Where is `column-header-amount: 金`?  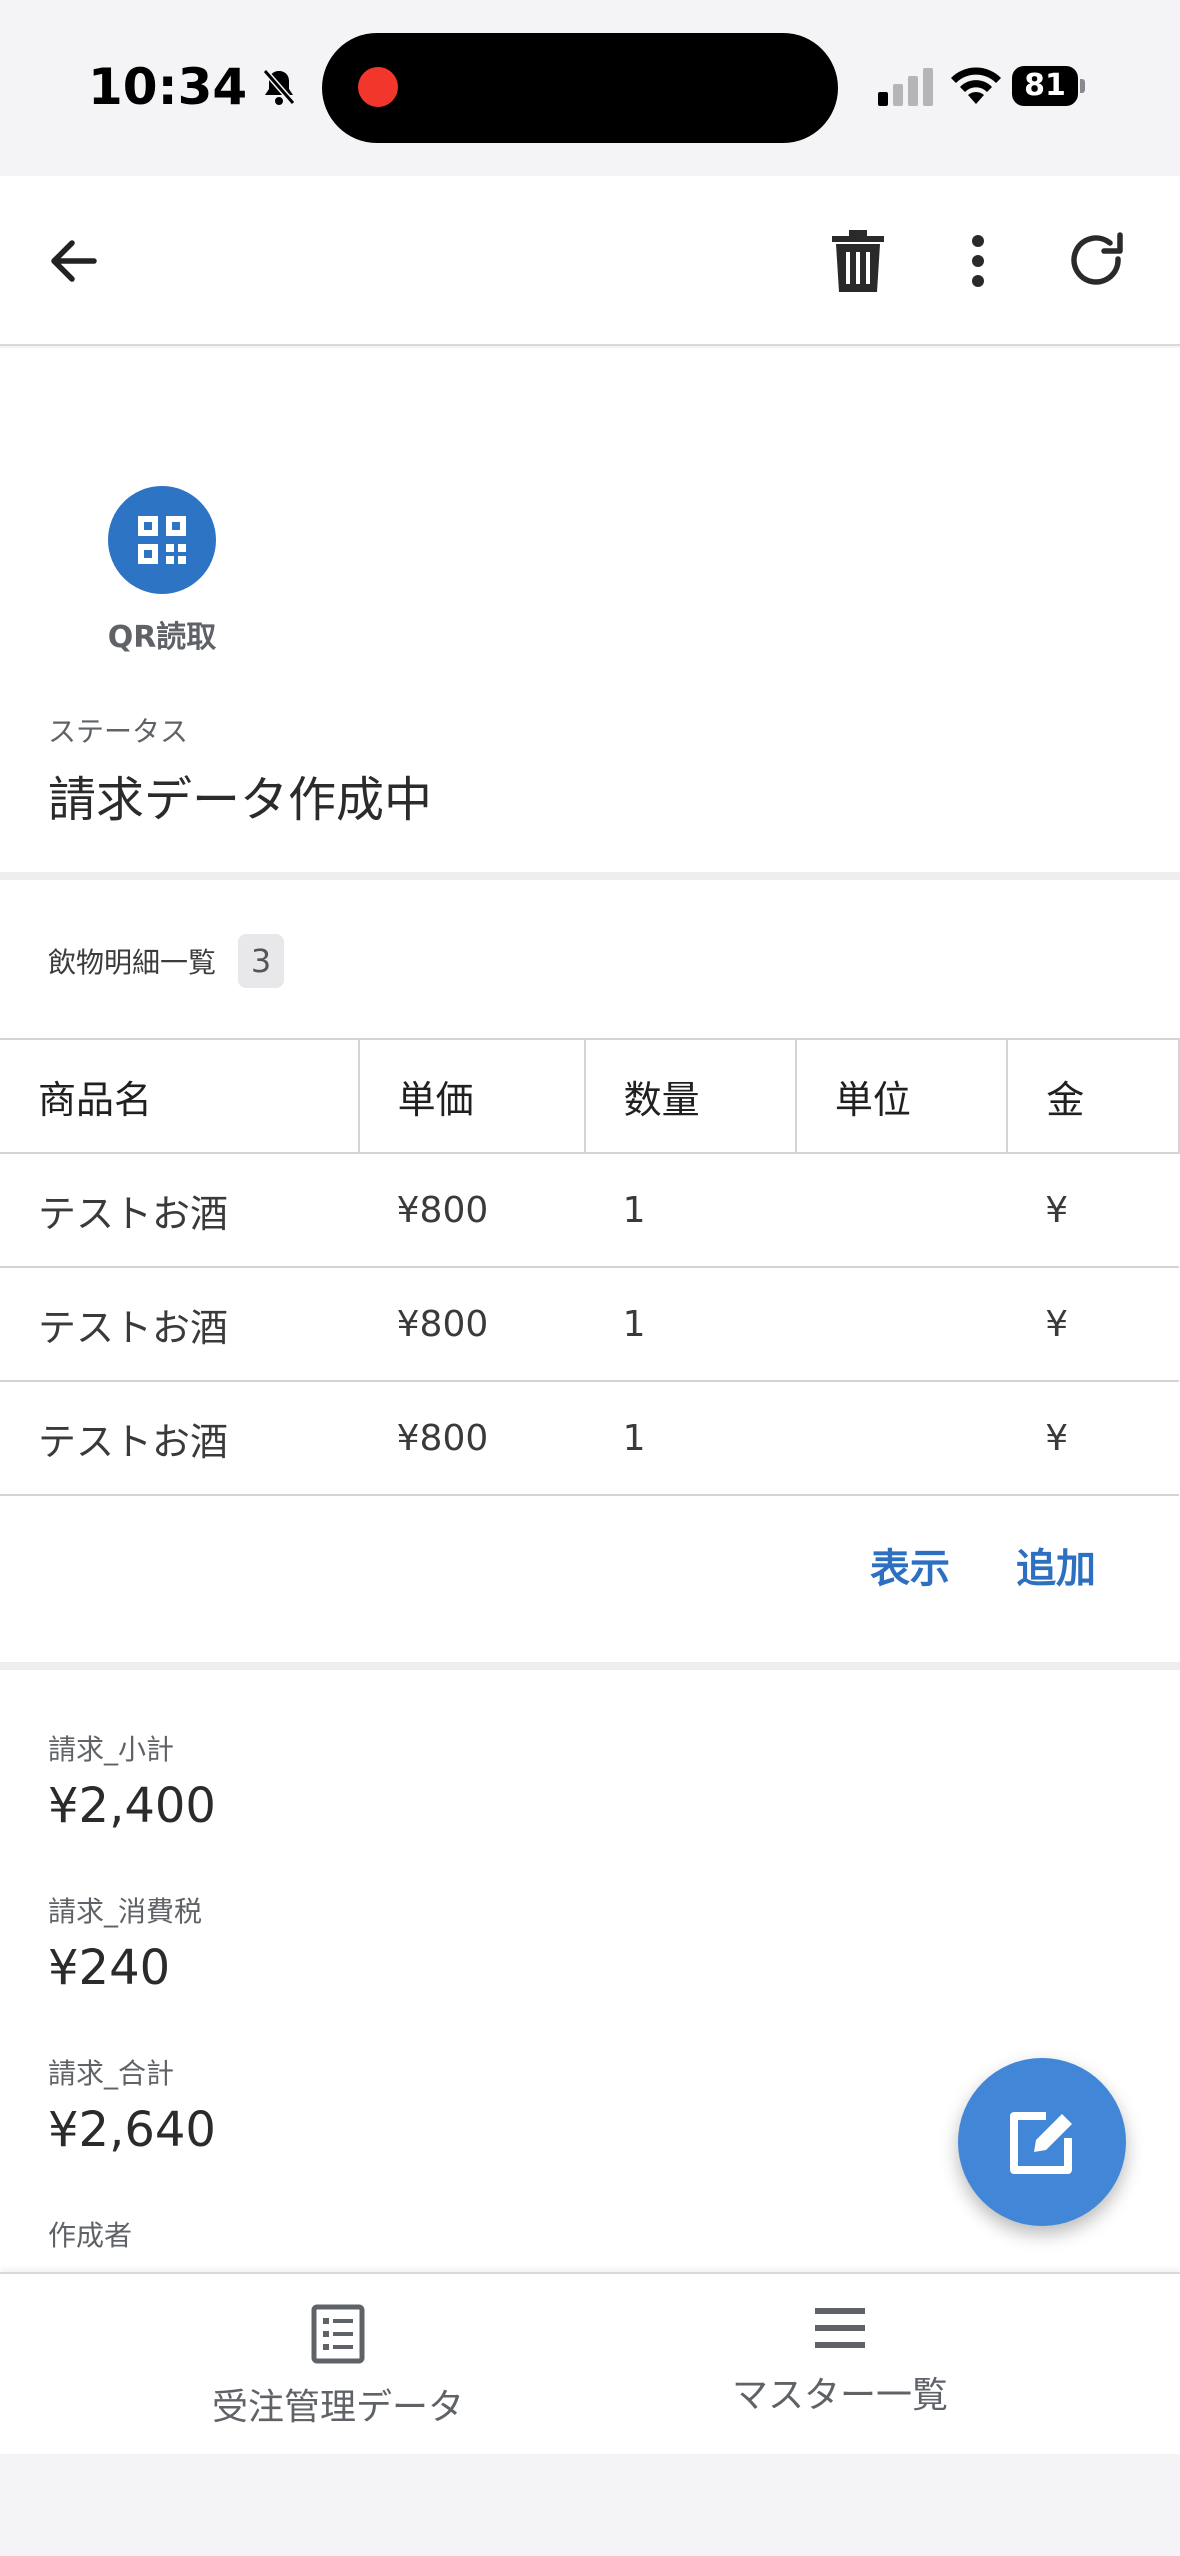 column-header-amount: 金 is located at coordinates (1093, 1096).